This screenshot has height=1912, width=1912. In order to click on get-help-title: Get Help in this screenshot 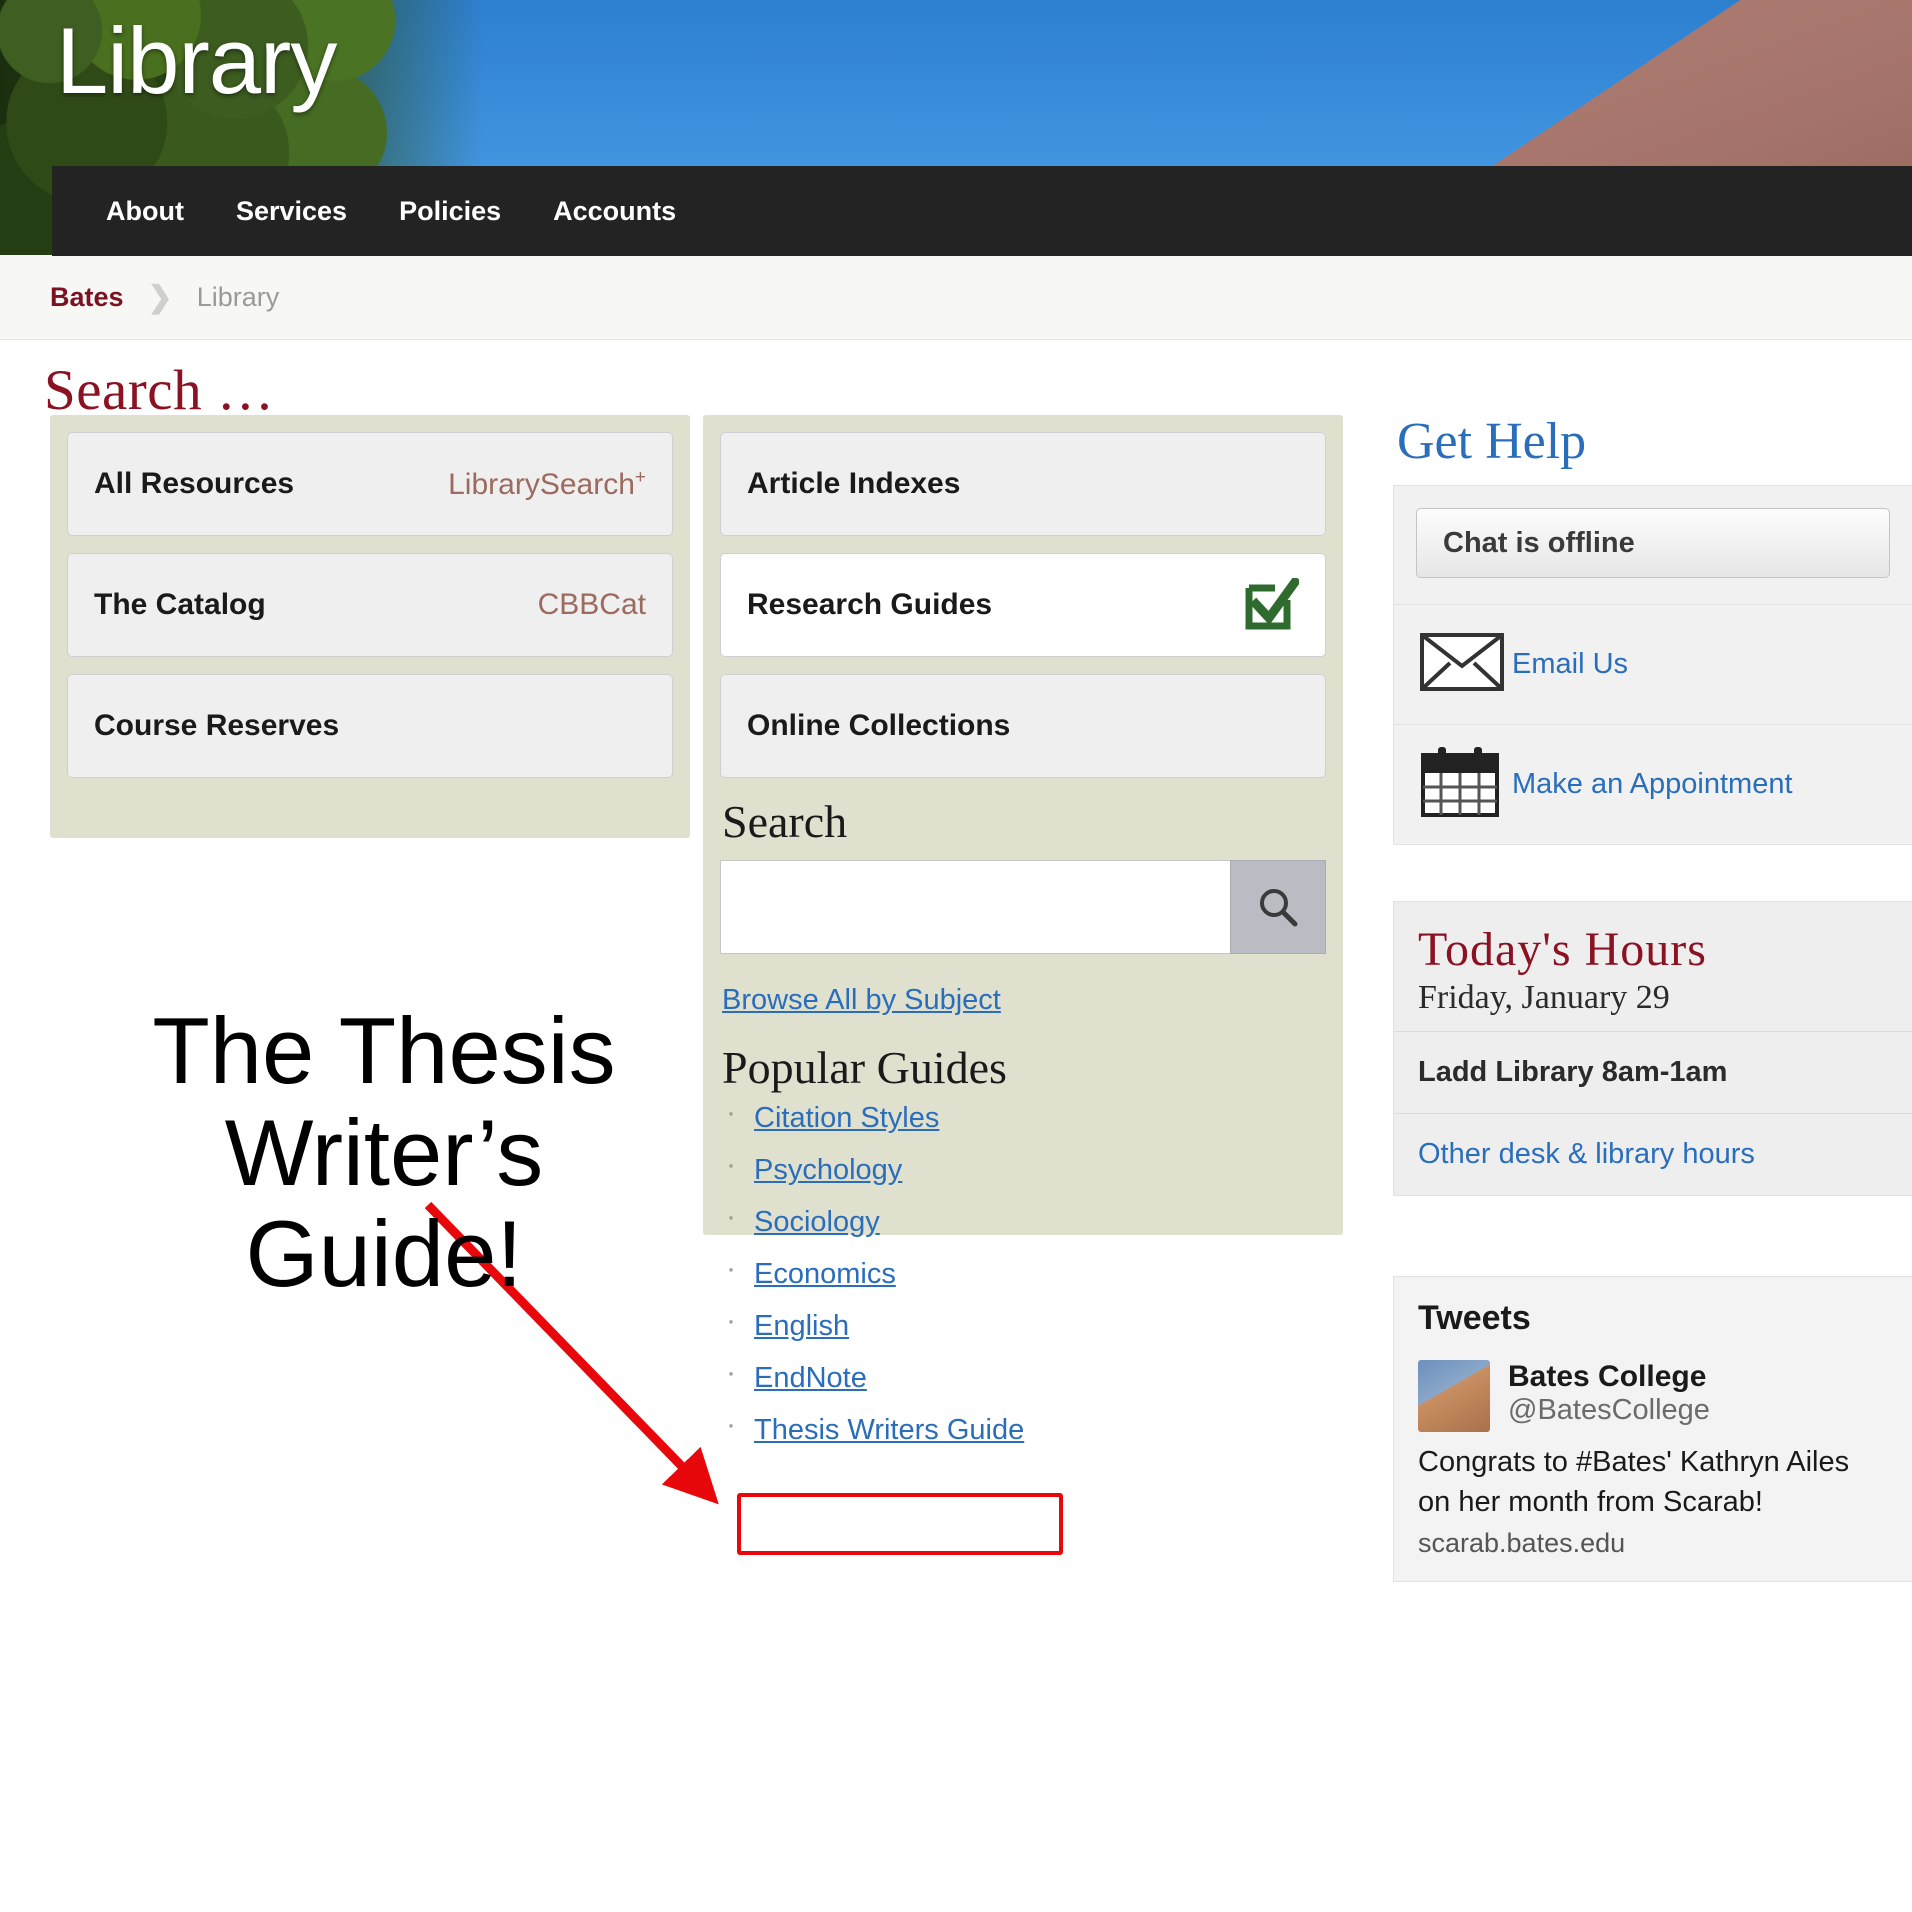, I will do `click(1492, 441)`.